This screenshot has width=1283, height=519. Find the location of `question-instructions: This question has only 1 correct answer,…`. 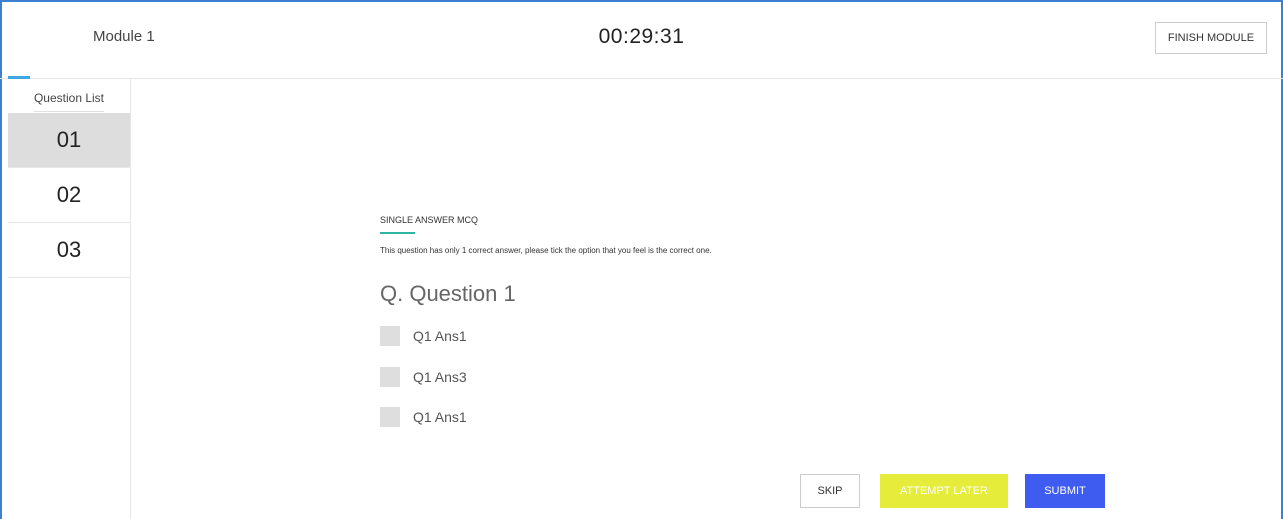

question-instructions: This question has only 1 correct answer,… is located at coordinates (546, 250).